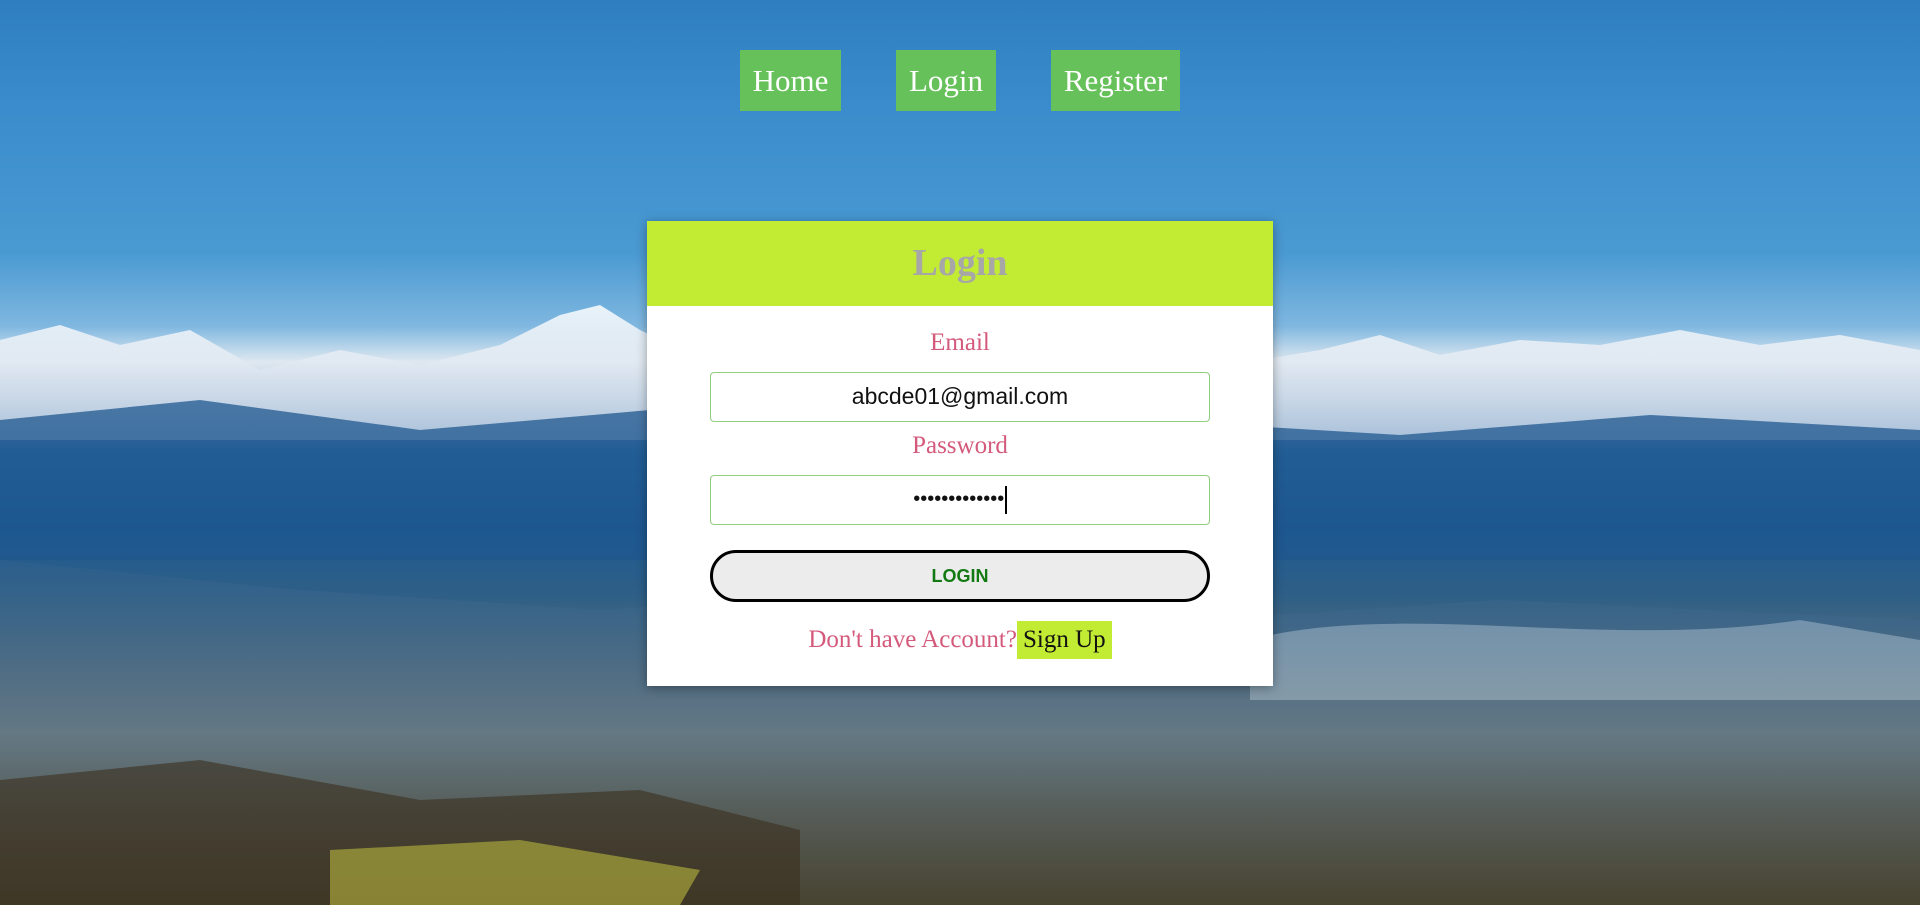 Image resolution: width=1920 pixels, height=905 pixels. Describe the element at coordinates (1006, 499) in the screenshot. I see `text-cursor` at that location.